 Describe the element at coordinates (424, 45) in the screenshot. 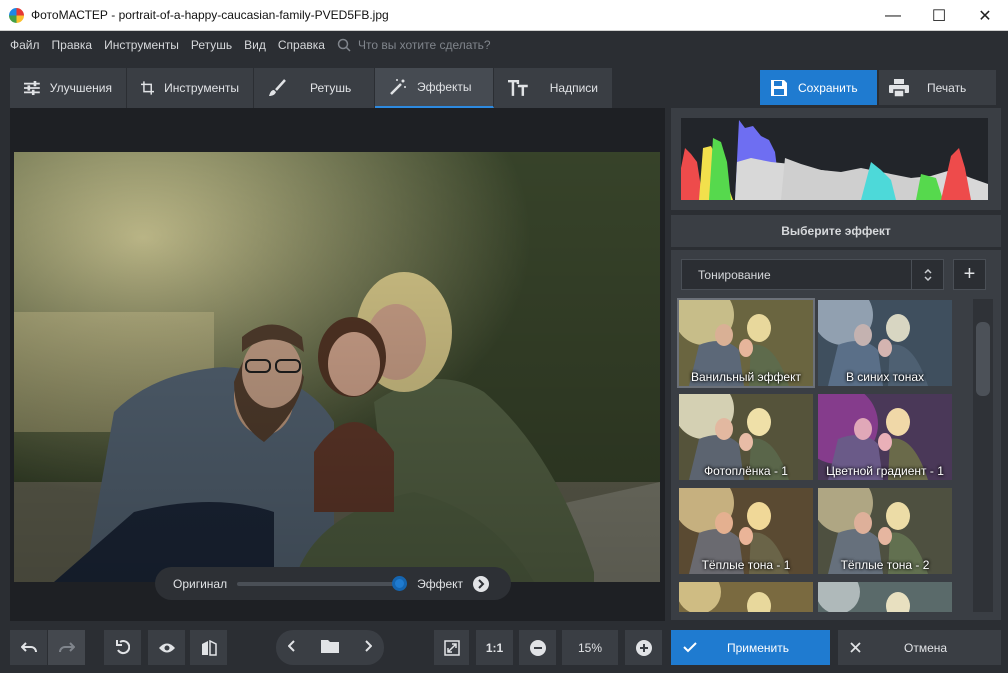

I see `search-placeholder: Что вы хотите сделать?` at that location.